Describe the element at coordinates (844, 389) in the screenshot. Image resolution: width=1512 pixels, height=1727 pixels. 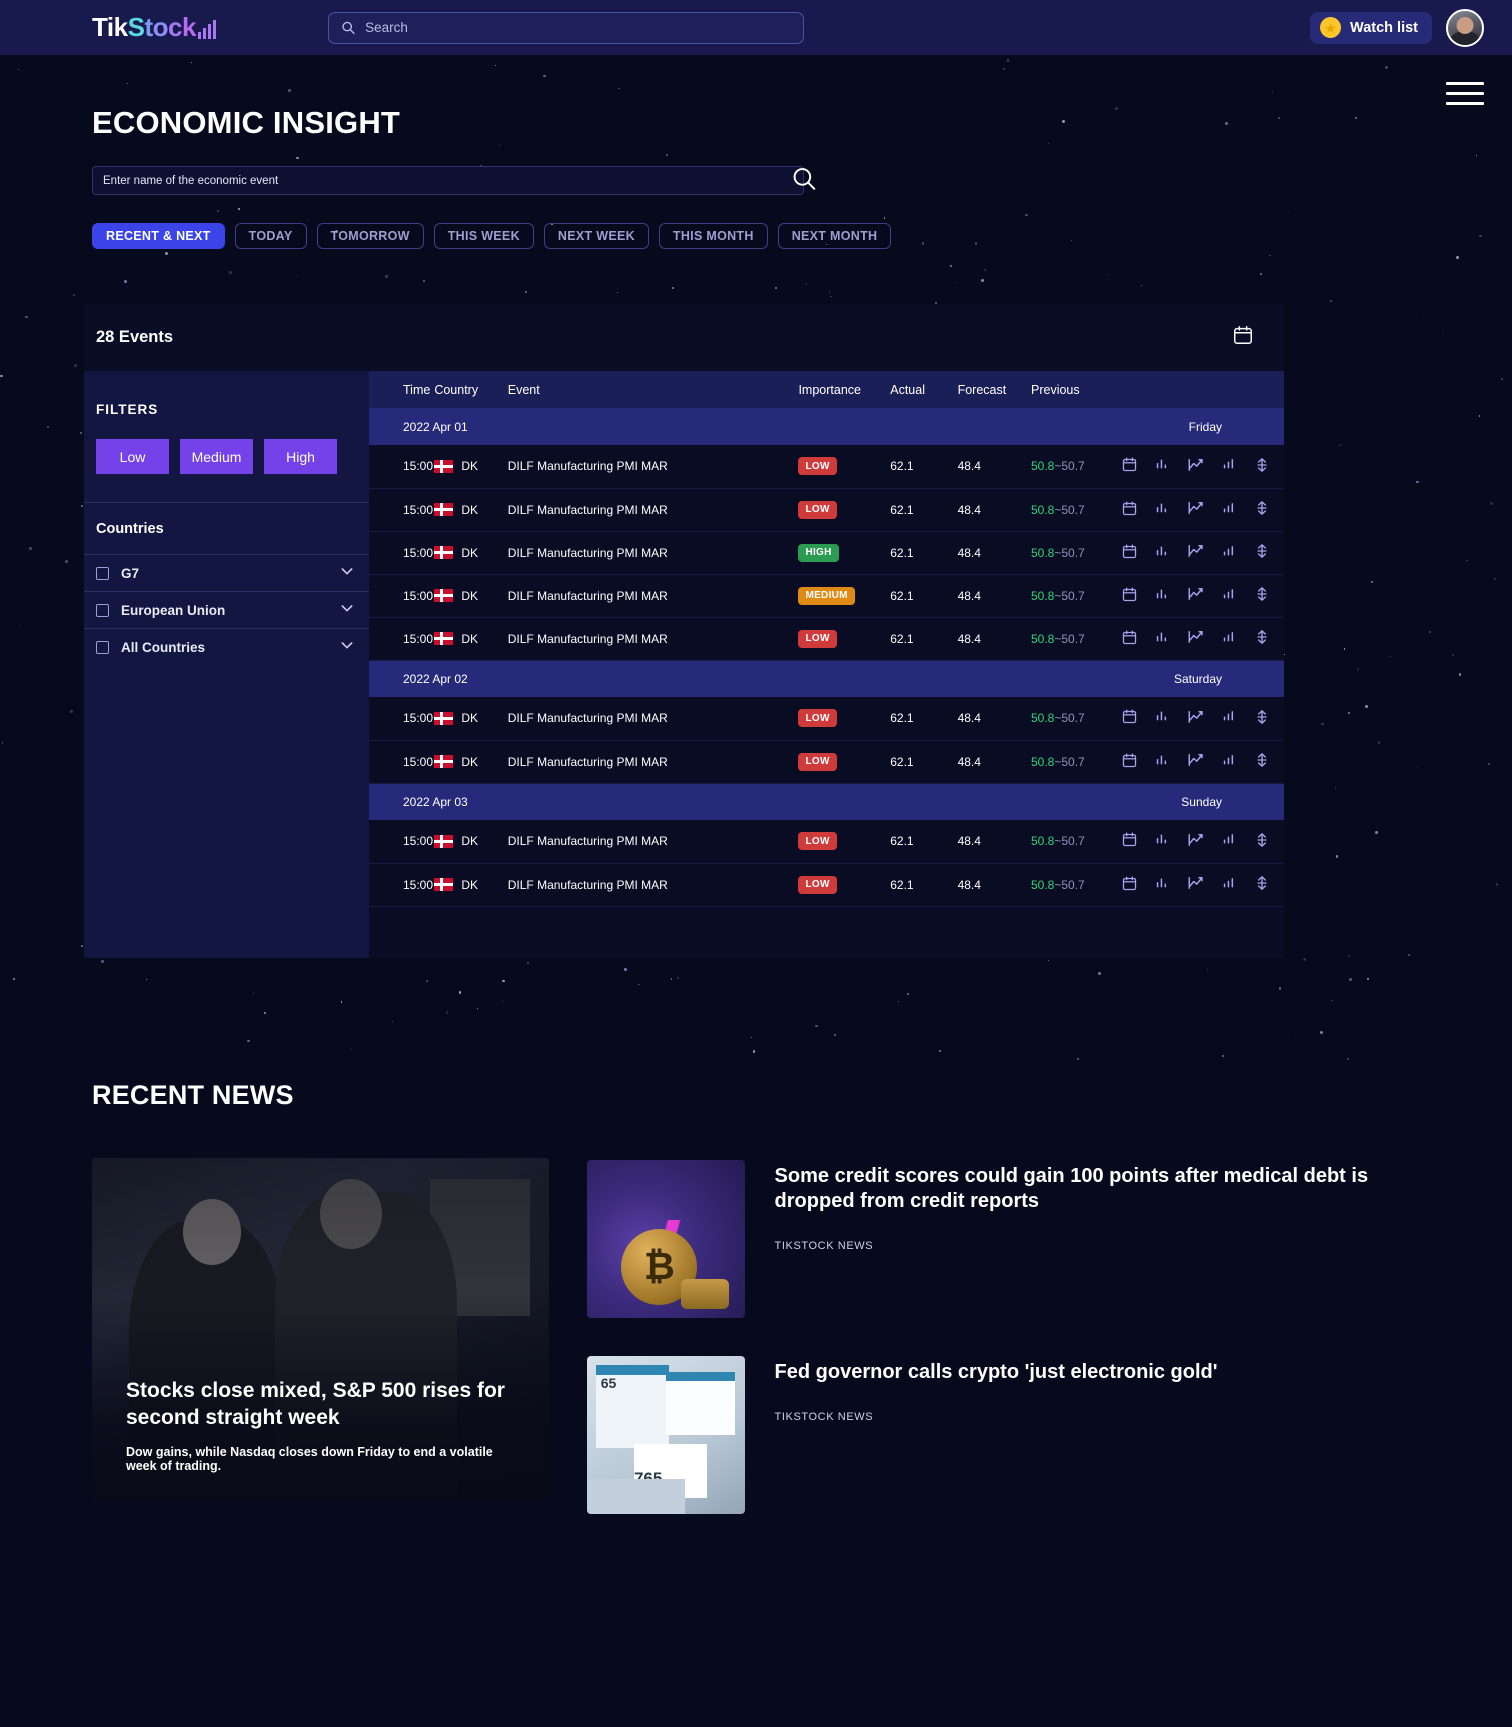
I see `column-header-importance: Importance` at that location.